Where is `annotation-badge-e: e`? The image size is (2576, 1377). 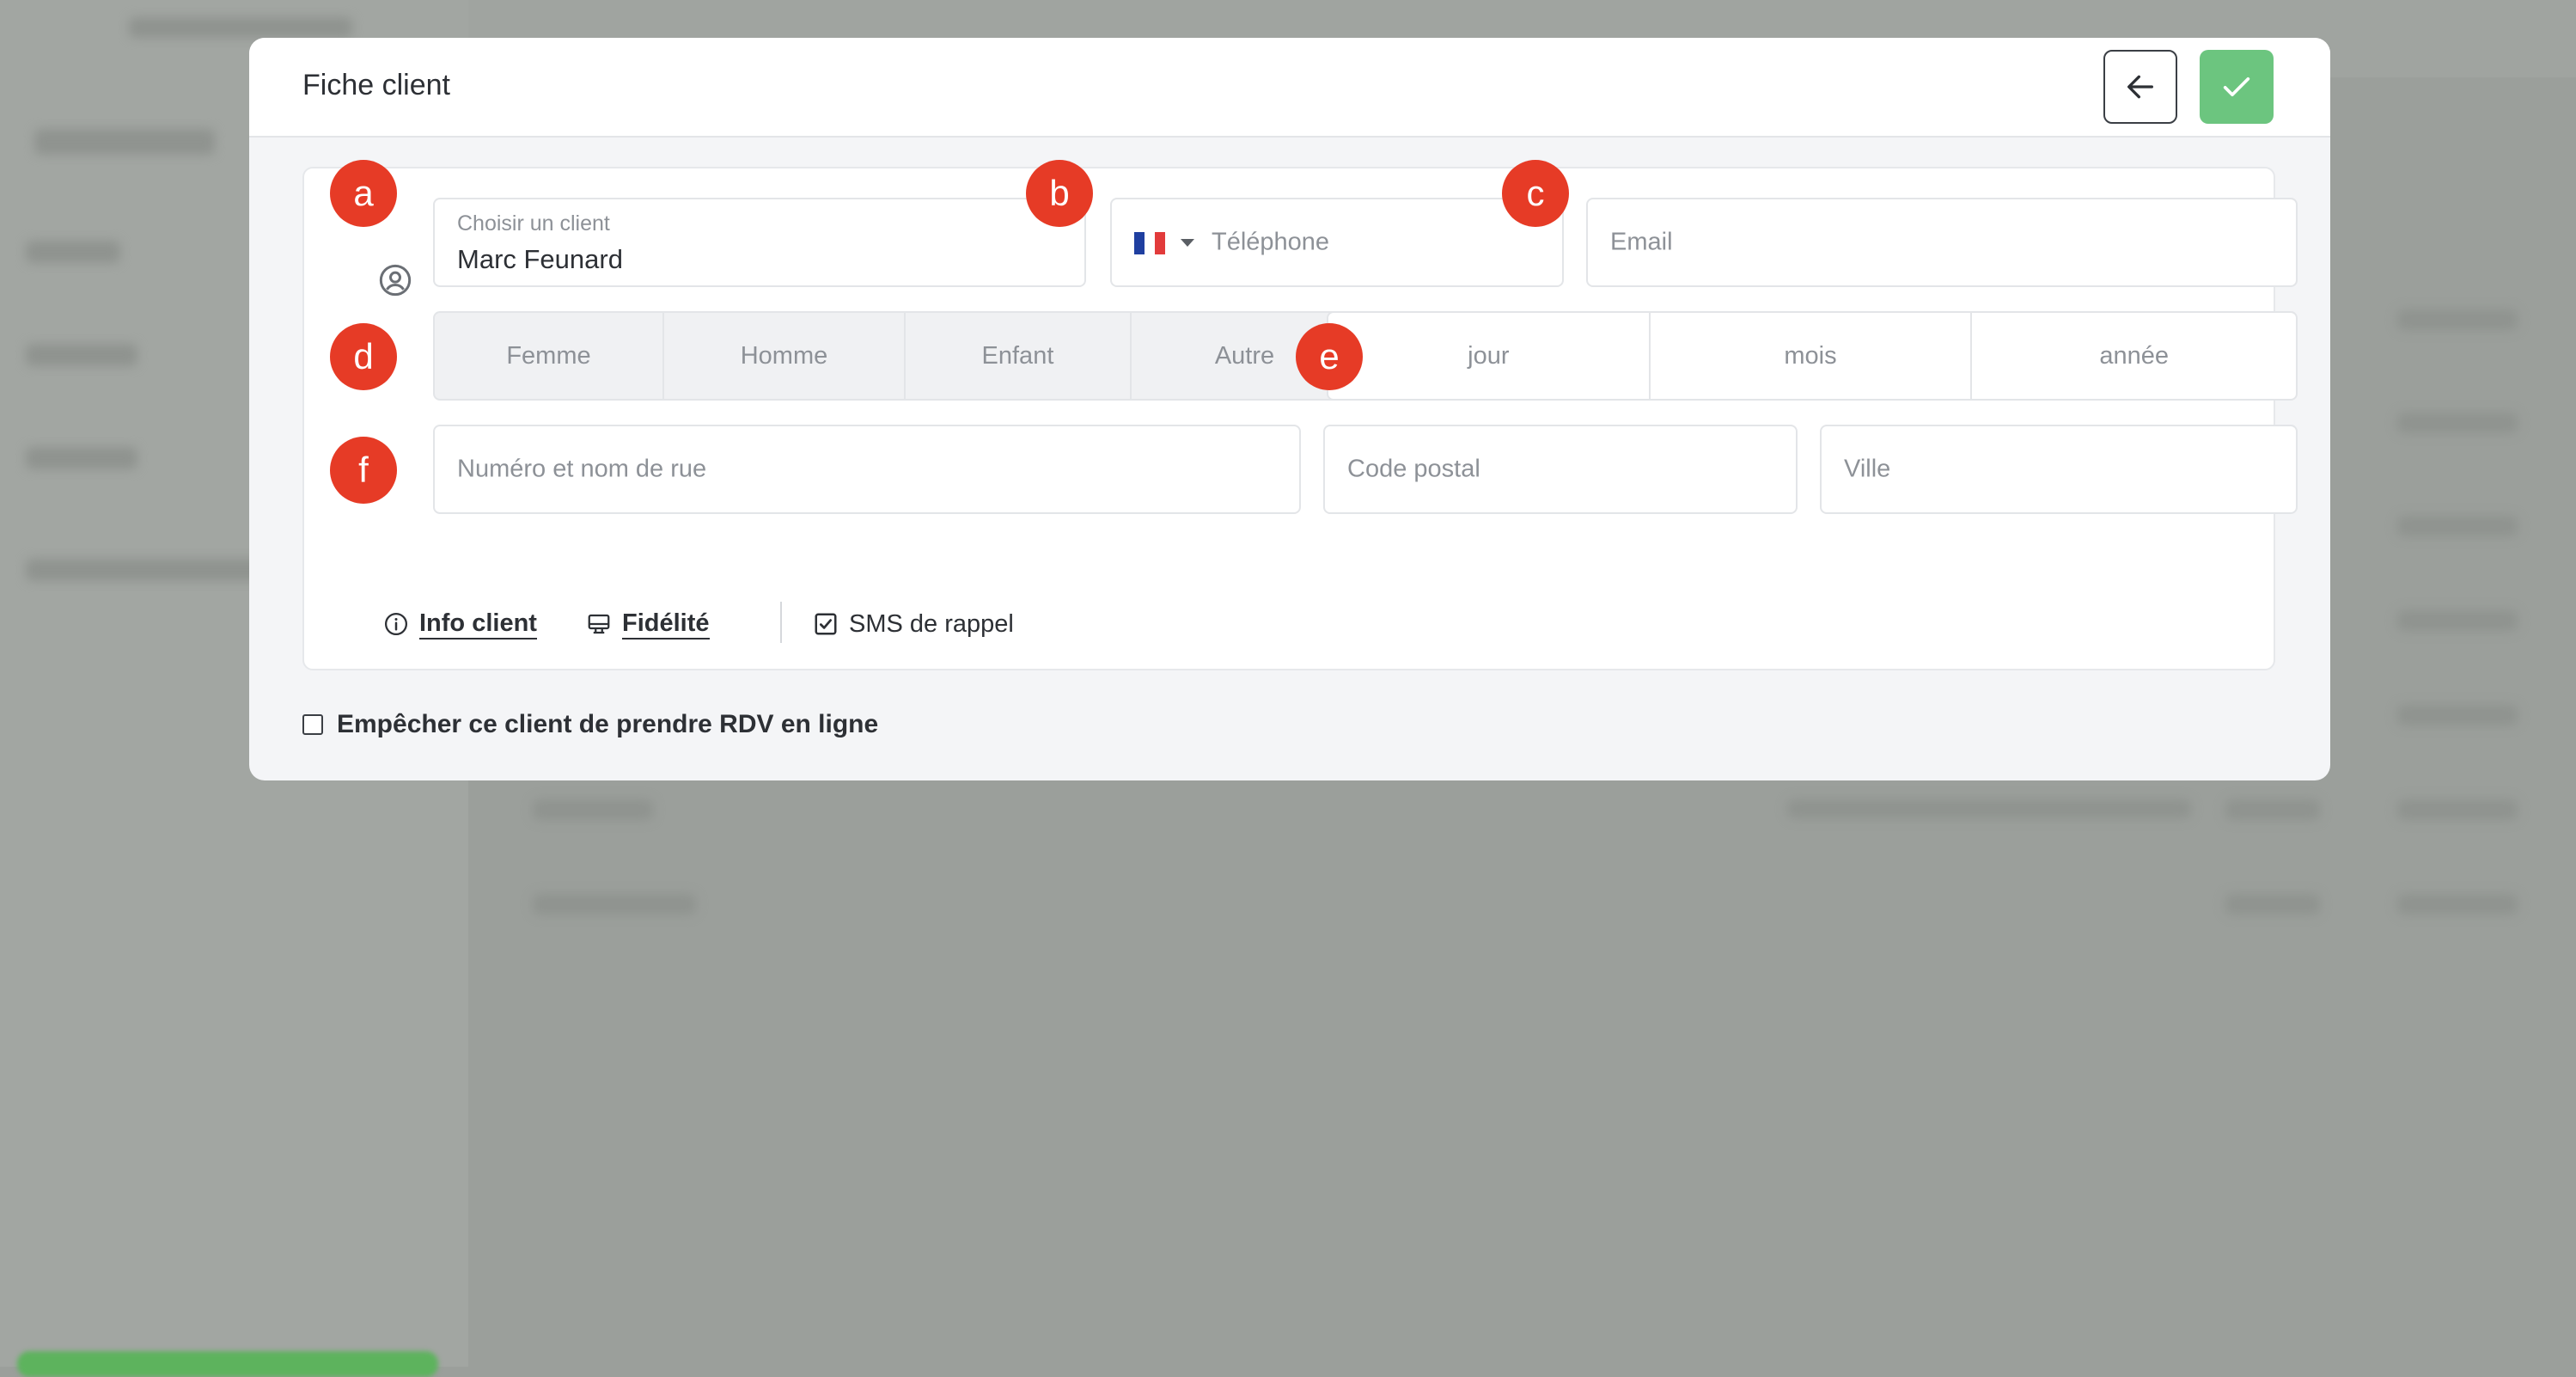
annotation-badge-e: e is located at coordinates (1329, 356).